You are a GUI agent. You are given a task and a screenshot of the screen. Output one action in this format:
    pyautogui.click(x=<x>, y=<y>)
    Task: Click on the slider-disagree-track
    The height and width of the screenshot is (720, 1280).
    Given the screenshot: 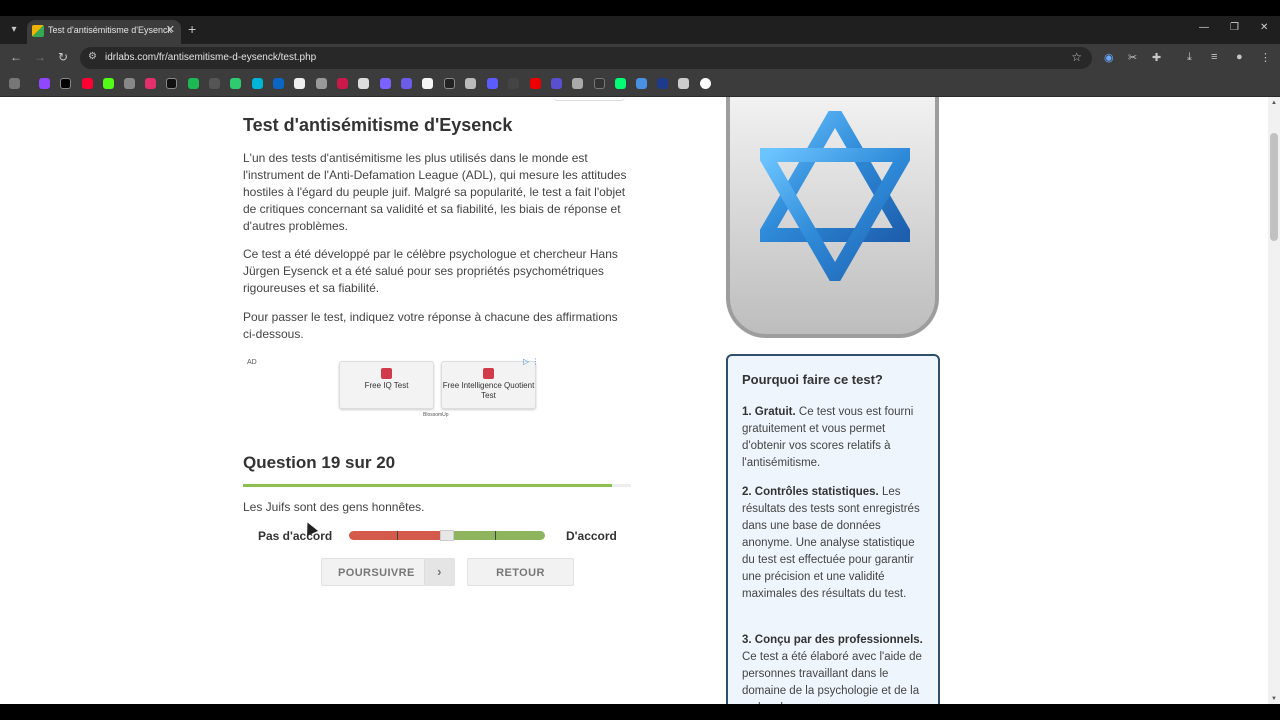 What is the action you would take?
    pyautogui.click(x=394, y=535)
    